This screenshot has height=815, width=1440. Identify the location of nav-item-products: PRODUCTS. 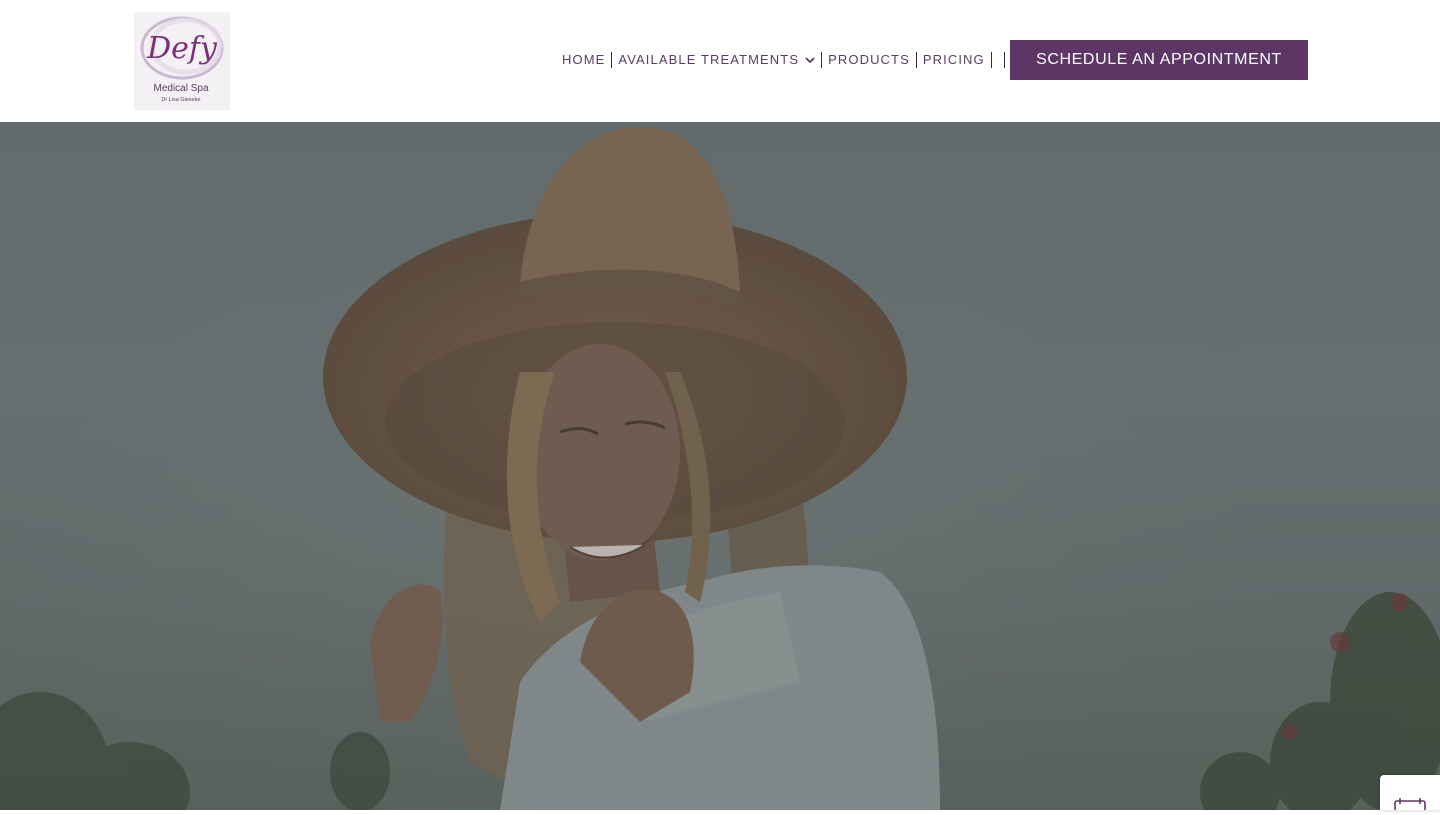
(869, 60).